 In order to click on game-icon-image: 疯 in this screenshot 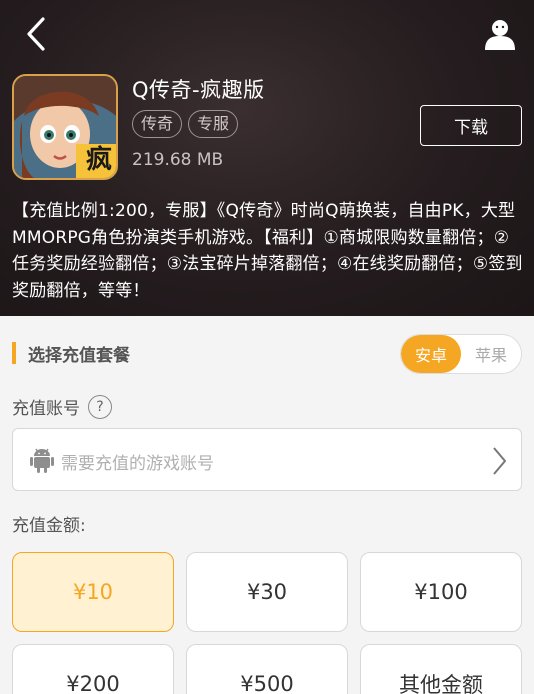, I will do `click(65, 127)`.